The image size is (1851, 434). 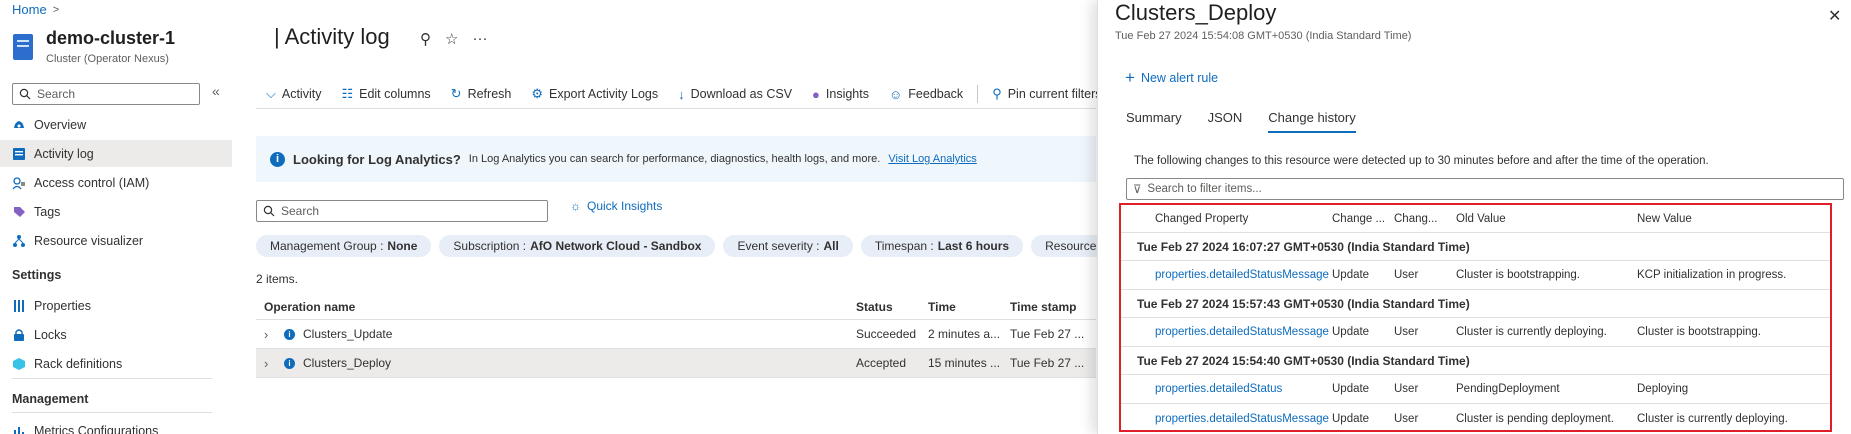 What do you see at coordinates (456, 93) in the screenshot?
I see `refresh-icon: ↻` at bounding box center [456, 93].